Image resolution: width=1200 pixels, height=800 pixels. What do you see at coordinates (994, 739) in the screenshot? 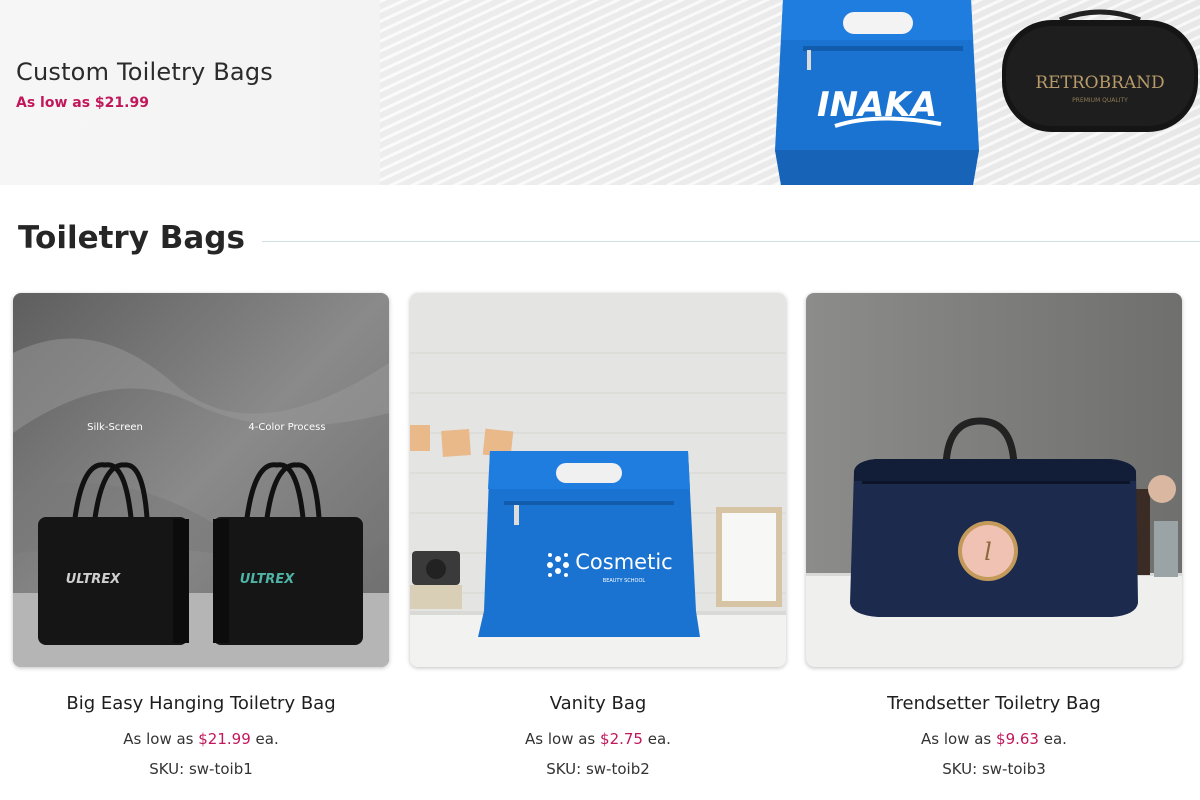
I see `product-price: As low as $9.63 ea.` at bounding box center [994, 739].